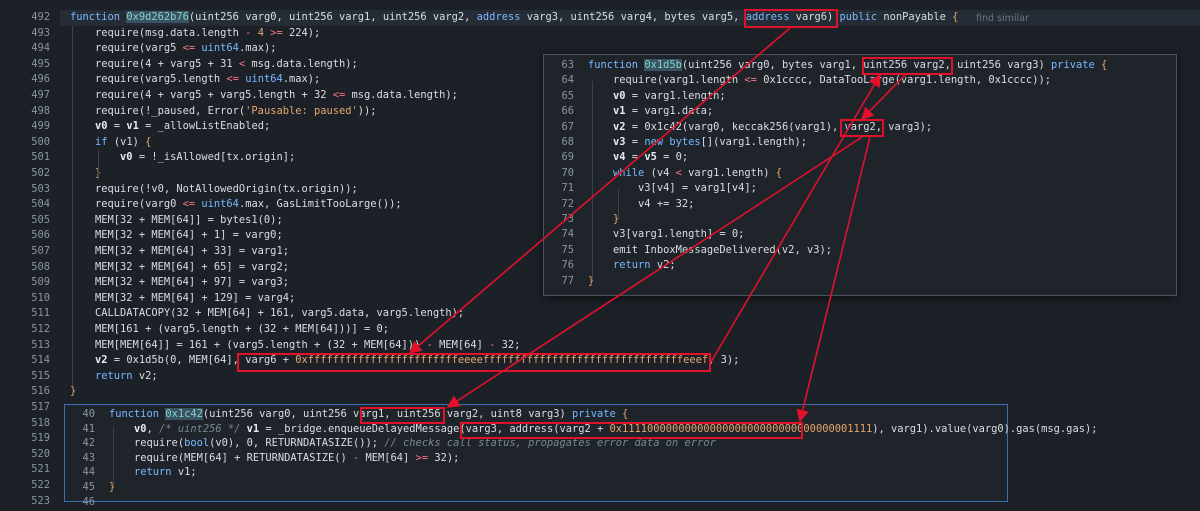 This screenshot has height=511, width=1200. I want to click on code-token: uint64, so click(220, 204).